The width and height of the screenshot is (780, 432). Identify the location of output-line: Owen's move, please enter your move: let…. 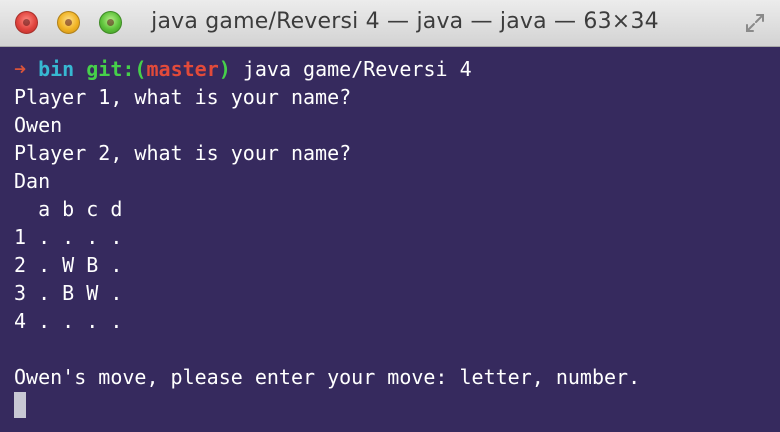
(327, 377).